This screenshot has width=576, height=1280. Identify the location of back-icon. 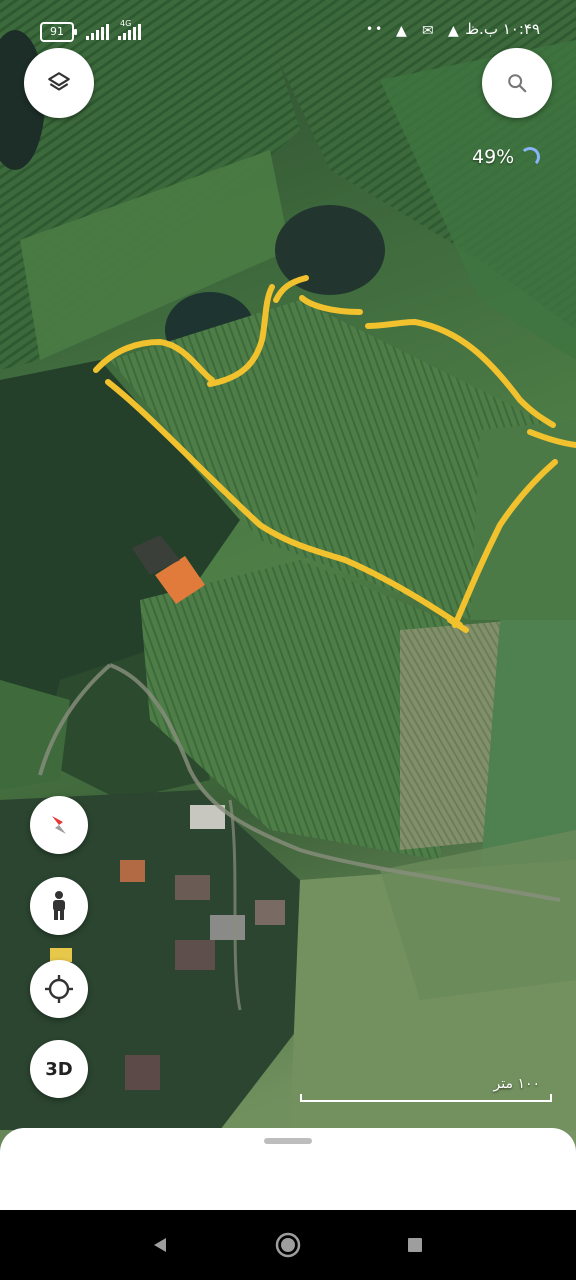
(160, 1245).